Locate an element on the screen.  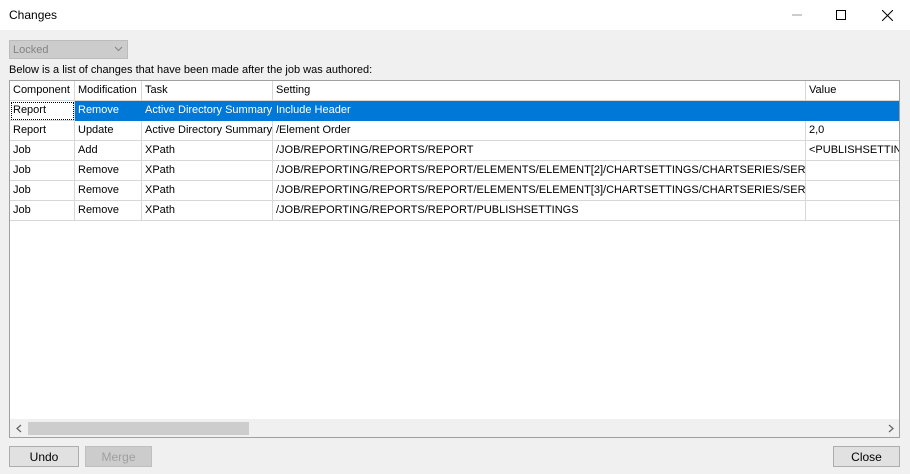
title-bar: Changes is located at coordinates (455, 15).